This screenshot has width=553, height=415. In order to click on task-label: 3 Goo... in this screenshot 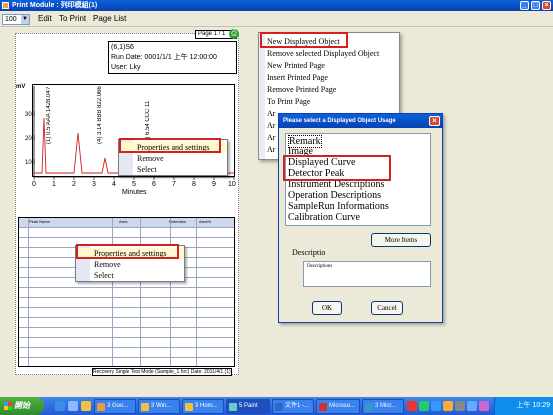, I will do `click(118, 406)`.